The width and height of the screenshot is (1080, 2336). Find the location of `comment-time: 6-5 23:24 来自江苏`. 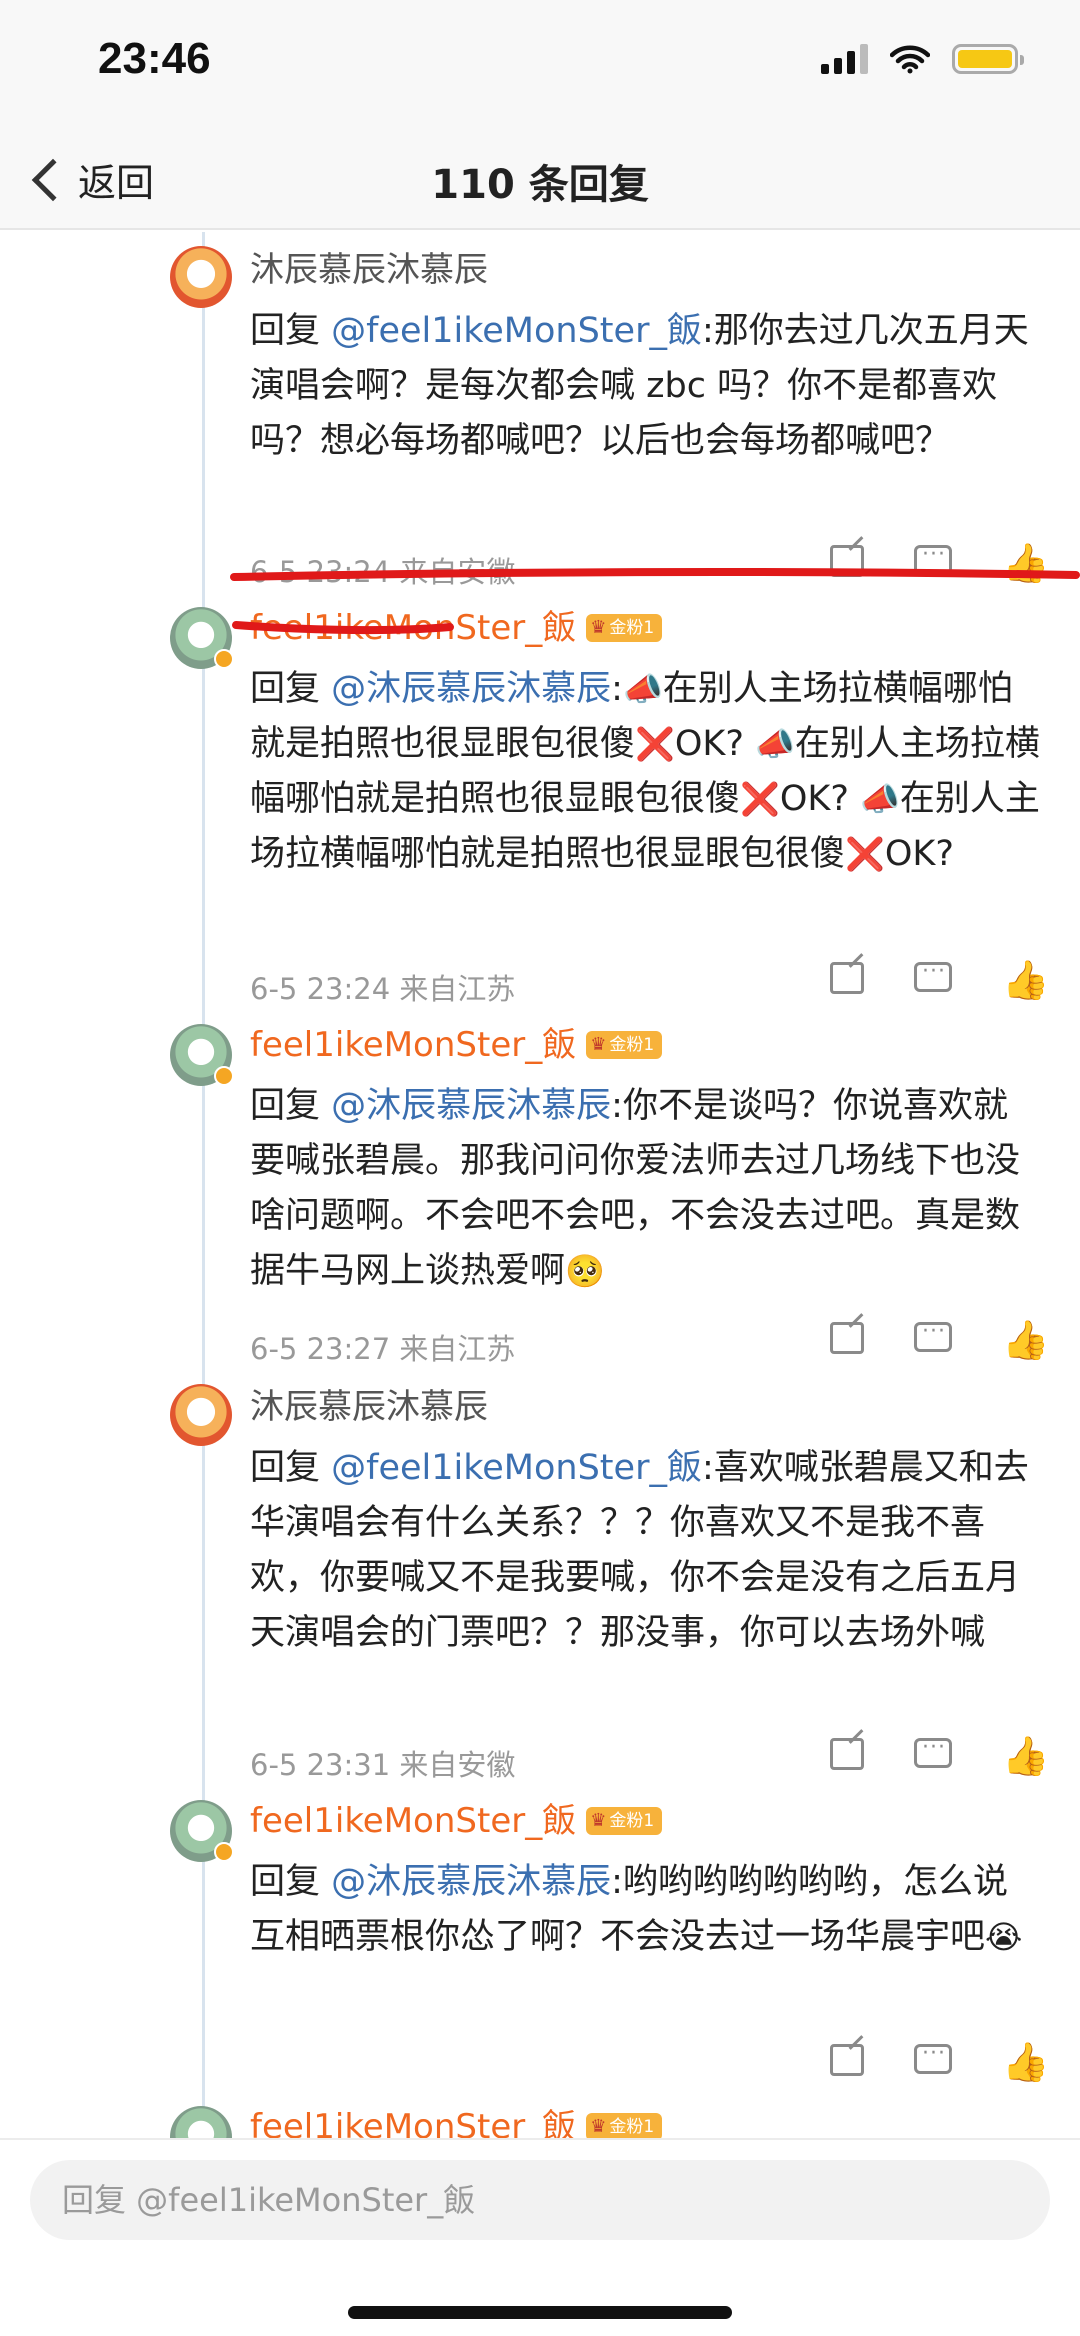

comment-time: 6-5 23:24 来自江苏 is located at coordinates (383, 989).